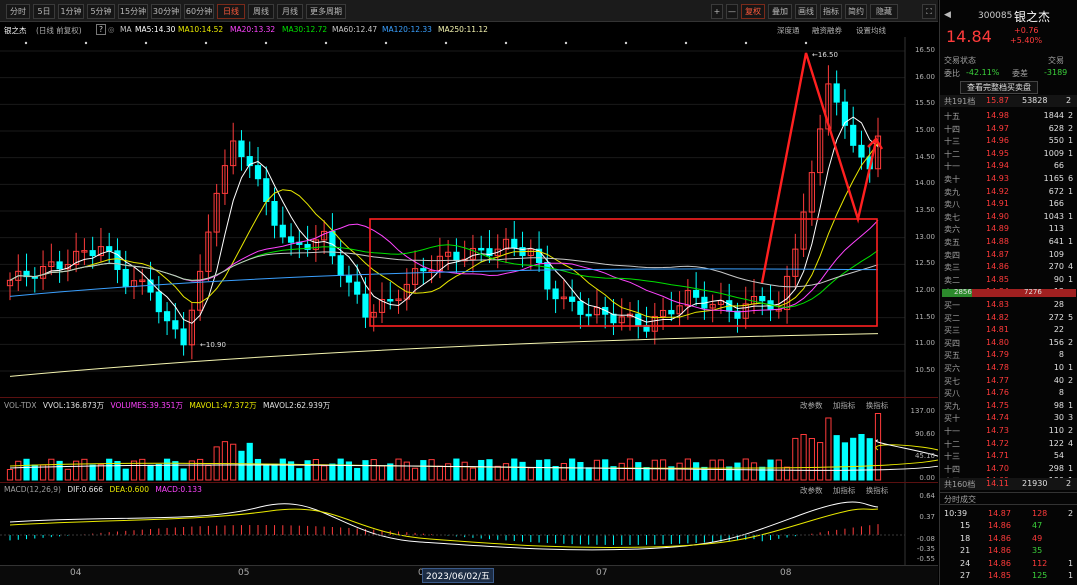 This screenshot has width=1077, height=585. I want to click on orderbook-row: 买八 14.76 8, so click(1008, 393).